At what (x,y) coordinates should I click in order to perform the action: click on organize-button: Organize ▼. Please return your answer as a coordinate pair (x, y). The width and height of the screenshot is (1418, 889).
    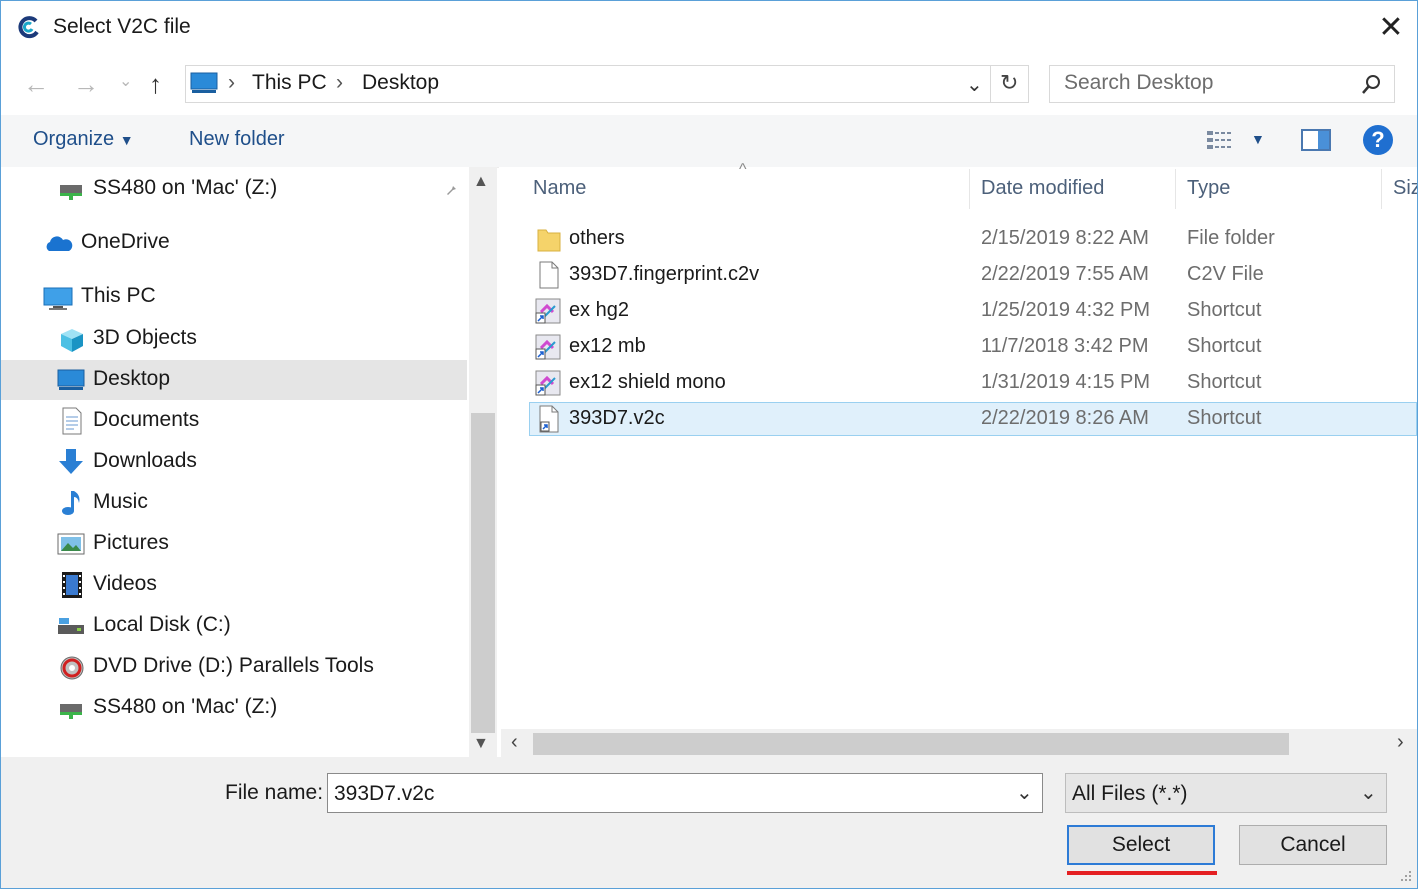
    Looking at the image, I should click on (83, 139).